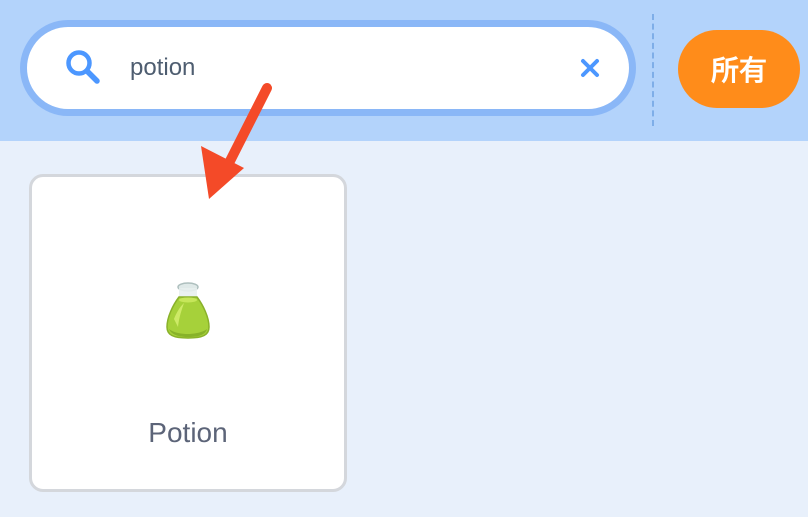 The width and height of the screenshot is (808, 517). I want to click on search-box, so click(328, 68).